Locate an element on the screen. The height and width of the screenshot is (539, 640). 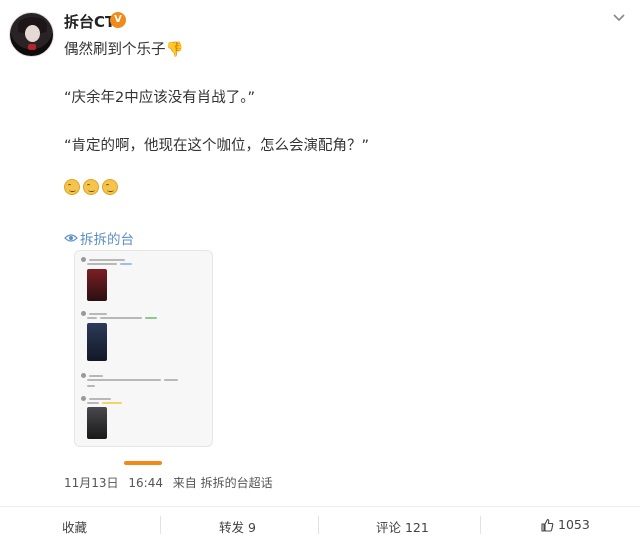
screenshot-thumbnail is located at coordinates (143, 348).